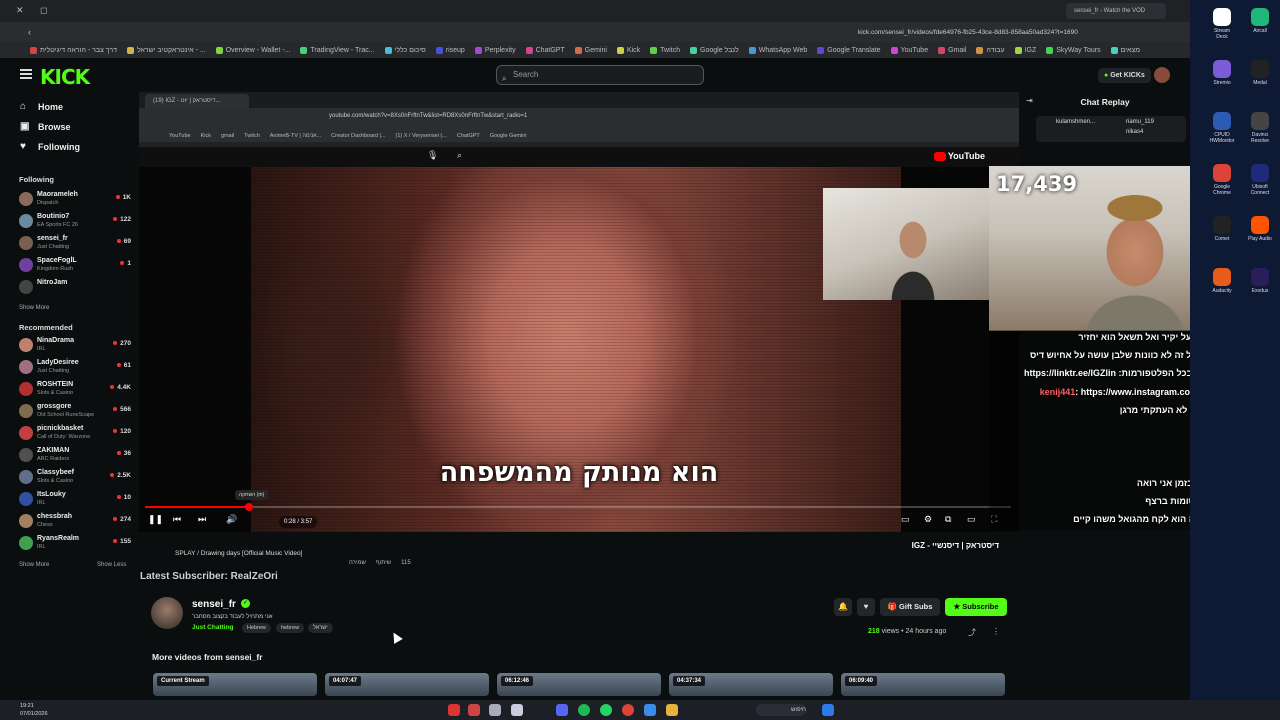 This screenshot has width=1280, height=720. Describe the element at coordinates (75, 368) in the screenshot. I see `sidebar-channel: LadyDesiree Just Chatting 61` at that location.